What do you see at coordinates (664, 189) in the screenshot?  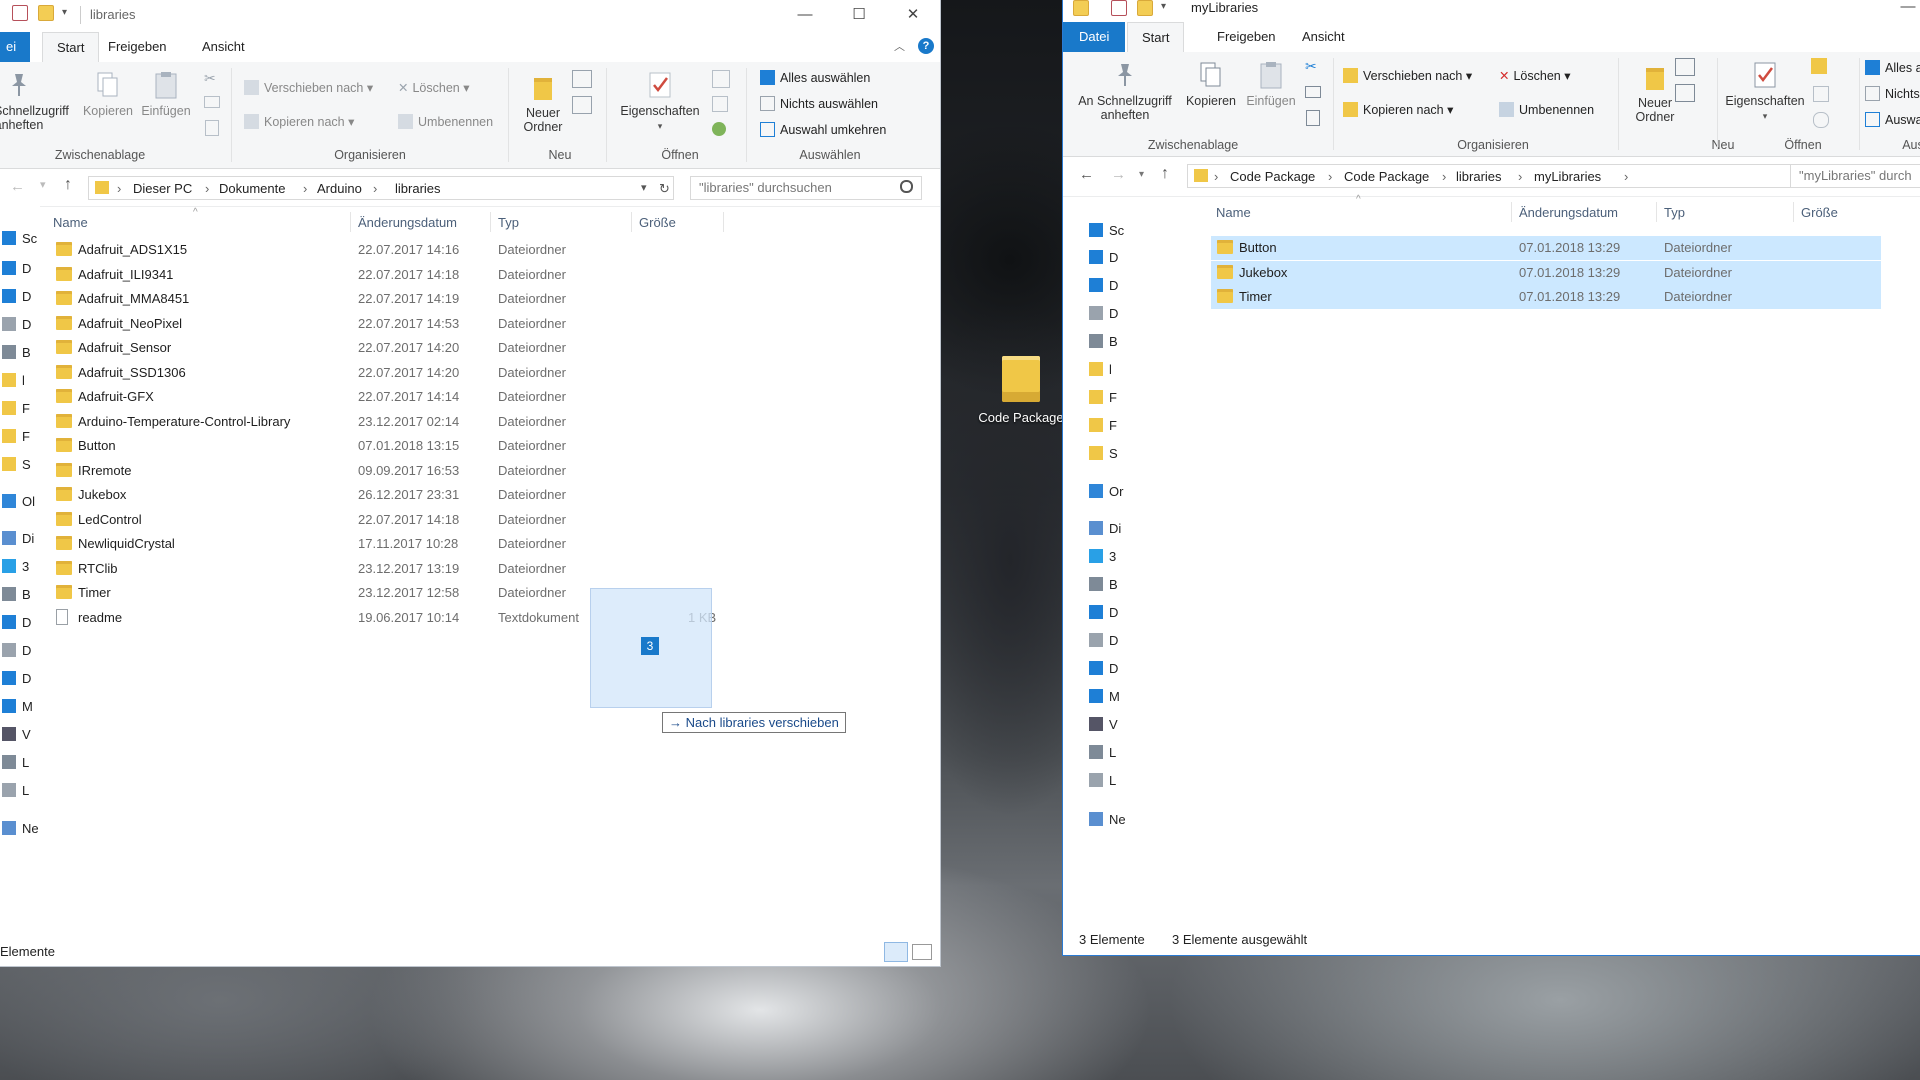 I see `refresh-icon: ↻` at bounding box center [664, 189].